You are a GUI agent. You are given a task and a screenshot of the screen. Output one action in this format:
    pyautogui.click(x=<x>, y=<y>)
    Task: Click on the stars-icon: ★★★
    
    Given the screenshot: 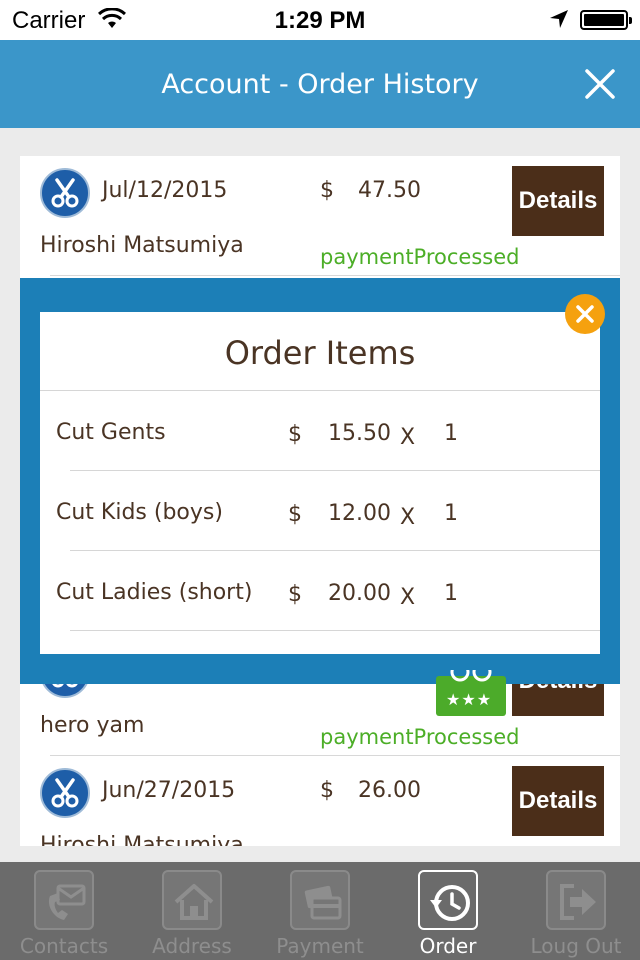 What is the action you would take?
    pyautogui.click(x=469, y=699)
    